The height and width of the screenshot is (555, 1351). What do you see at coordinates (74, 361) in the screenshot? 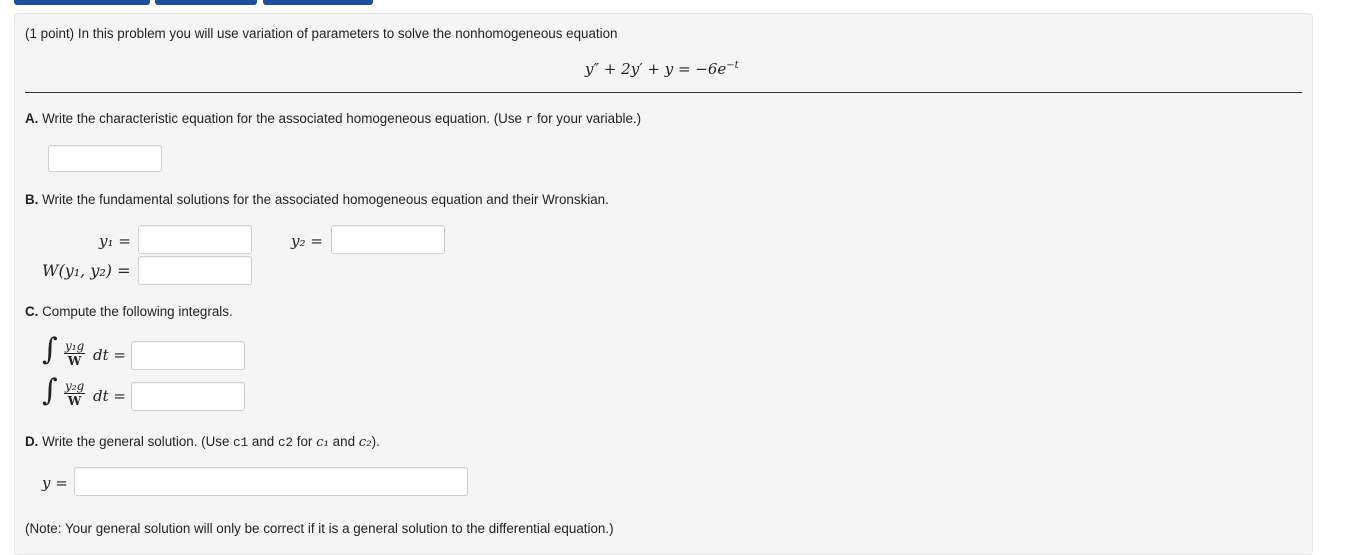
I see `integral-1-denominator: W` at bounding box center [74, 361].